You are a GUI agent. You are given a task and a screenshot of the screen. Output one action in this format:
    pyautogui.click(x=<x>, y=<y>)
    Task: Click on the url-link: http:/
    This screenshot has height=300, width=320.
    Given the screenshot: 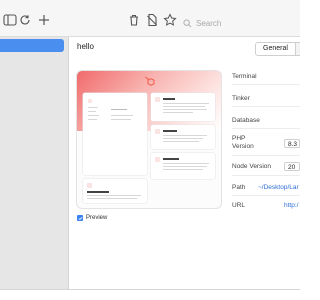 What is the action you would take?
    pyautogui.click(x=291, y=205)
    